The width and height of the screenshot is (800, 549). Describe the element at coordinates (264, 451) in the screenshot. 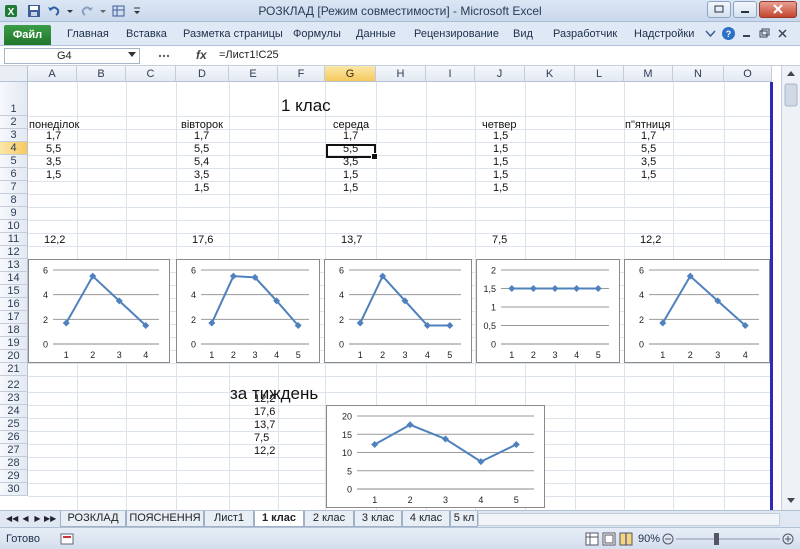

I see `week-value-5: 12,2` at that location.